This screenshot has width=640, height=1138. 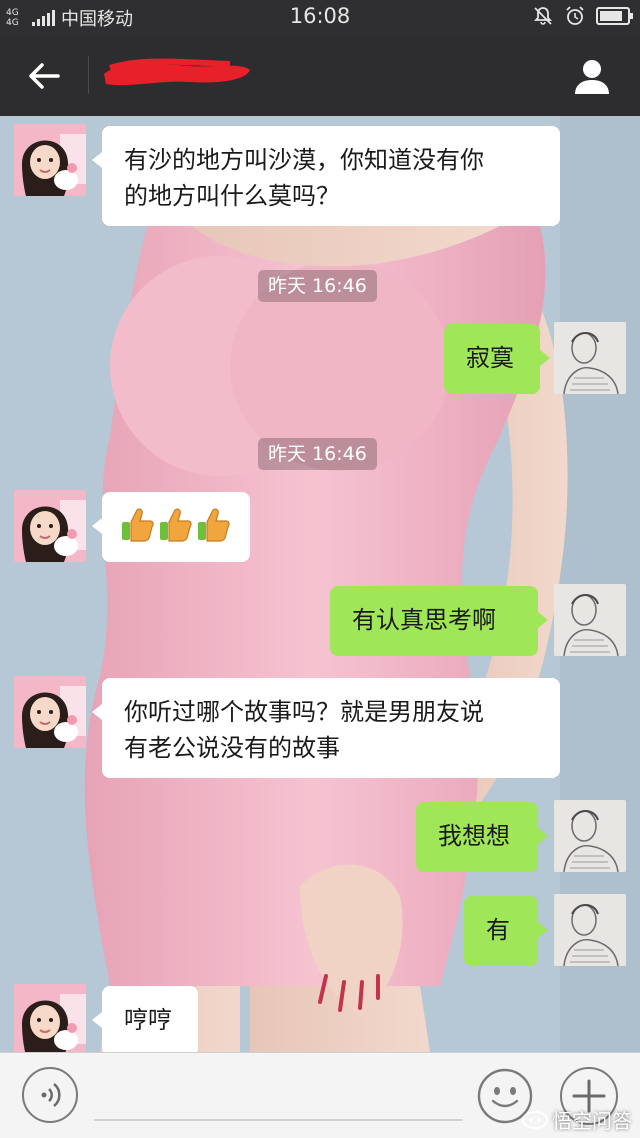 I want to click on status-right, so click(x=582, y=16).